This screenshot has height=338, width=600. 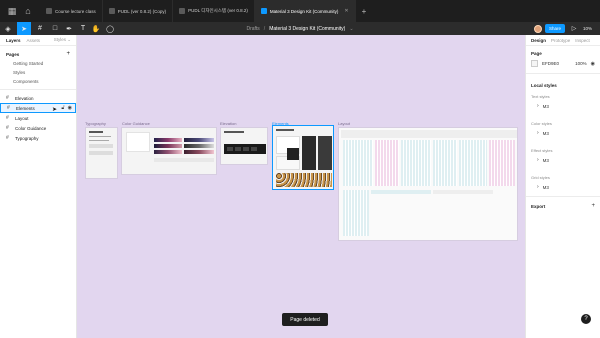 I want to click on layer-item-elevation: # Elevation, so click(x=38, y=98).